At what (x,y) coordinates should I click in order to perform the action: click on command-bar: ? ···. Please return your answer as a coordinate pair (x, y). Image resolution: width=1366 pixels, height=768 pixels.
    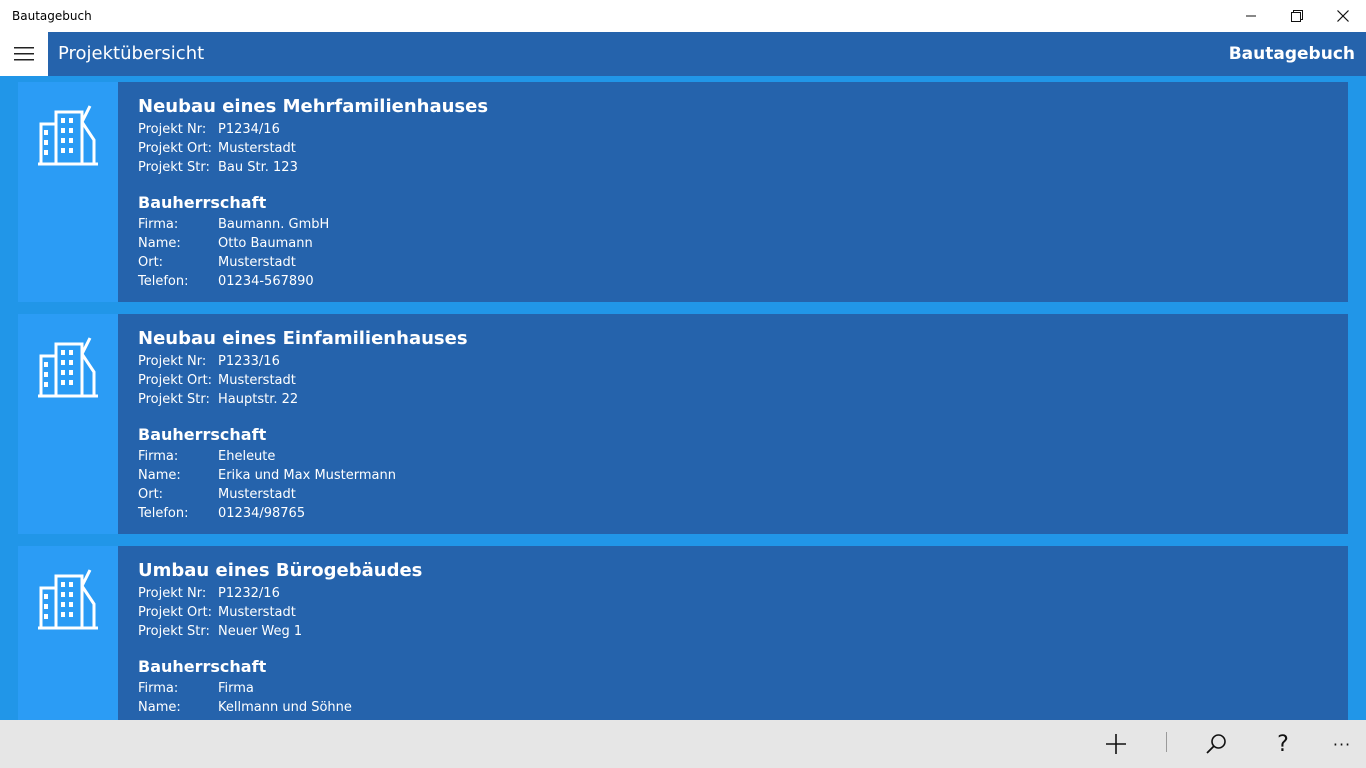
    Looking at the image, I should click on (683, 744).